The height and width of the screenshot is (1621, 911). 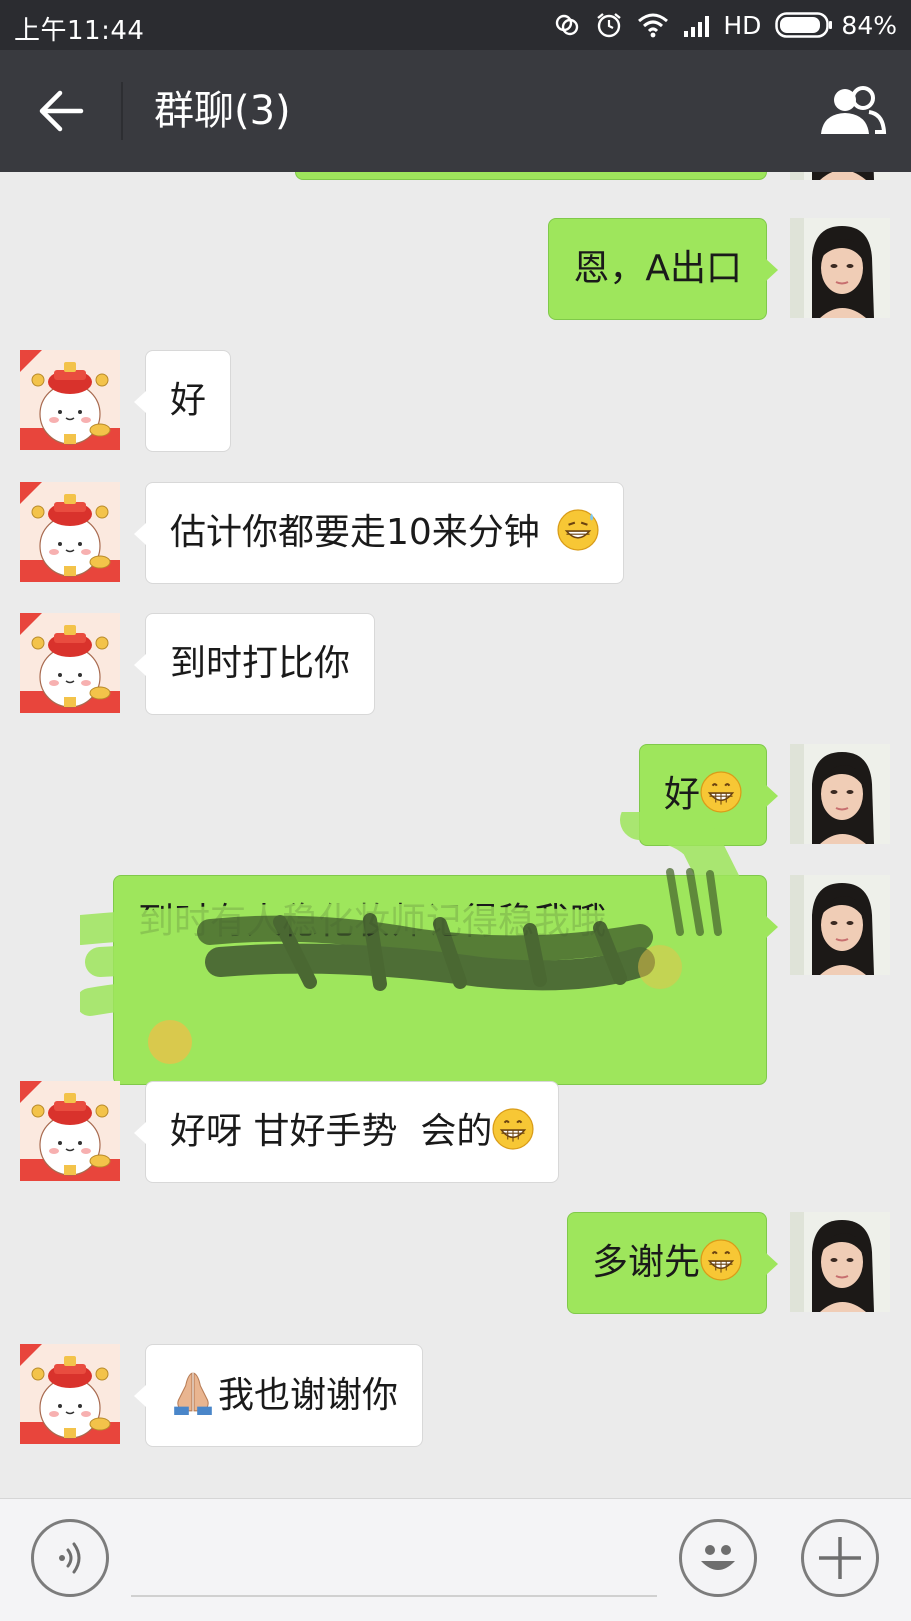 I want to click on message-bubble: 恩，A出口, so click(x=663, y=269).